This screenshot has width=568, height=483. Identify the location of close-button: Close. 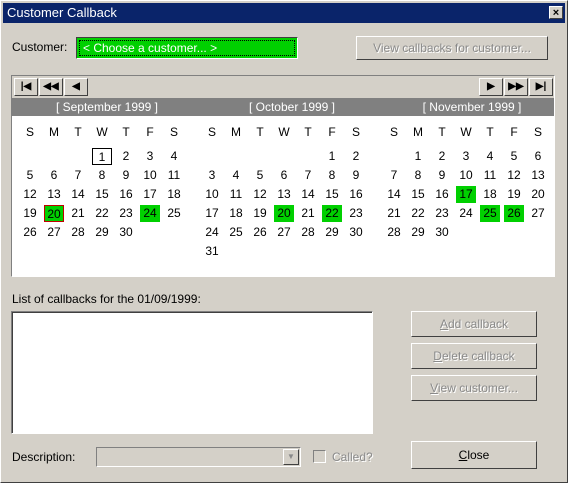
(474, 455).